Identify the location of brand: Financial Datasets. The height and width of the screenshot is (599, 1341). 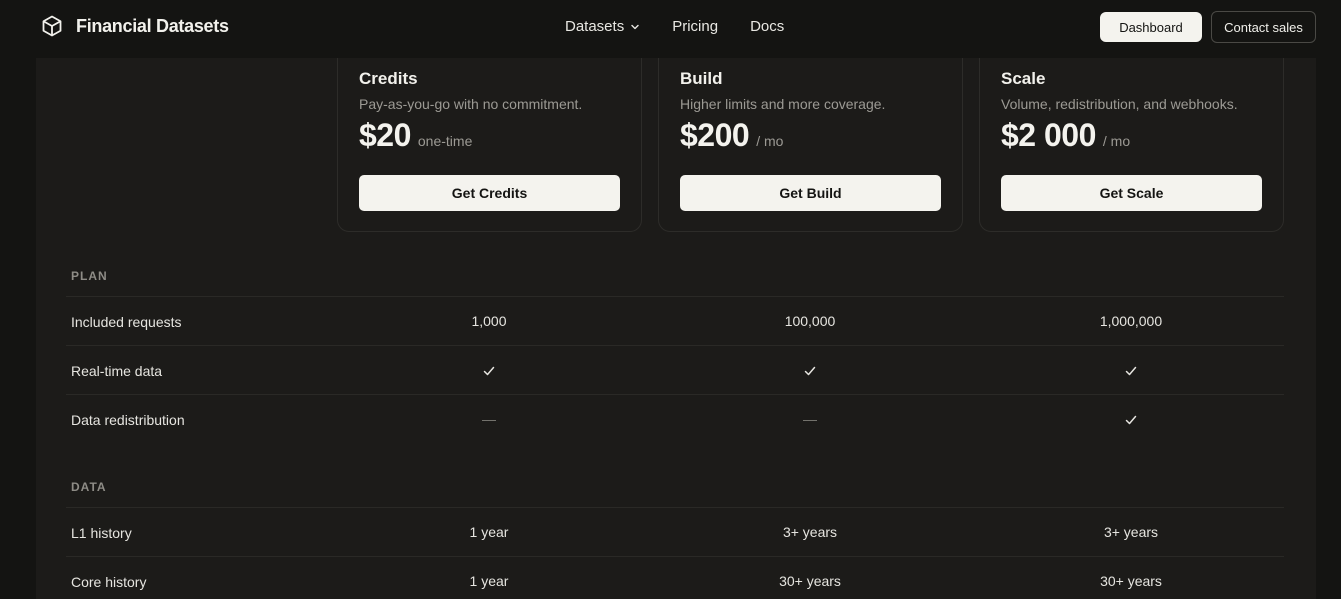
(134, 26).